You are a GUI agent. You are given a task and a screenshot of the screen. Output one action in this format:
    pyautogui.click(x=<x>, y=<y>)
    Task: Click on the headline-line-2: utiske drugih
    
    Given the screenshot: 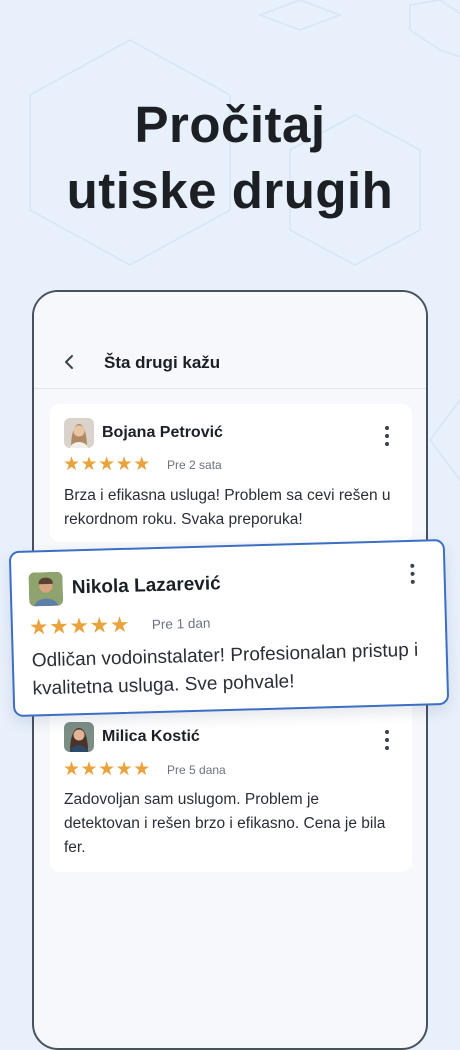 What is the action you would take?
    pyautogui.click(x=230, y=190)
    